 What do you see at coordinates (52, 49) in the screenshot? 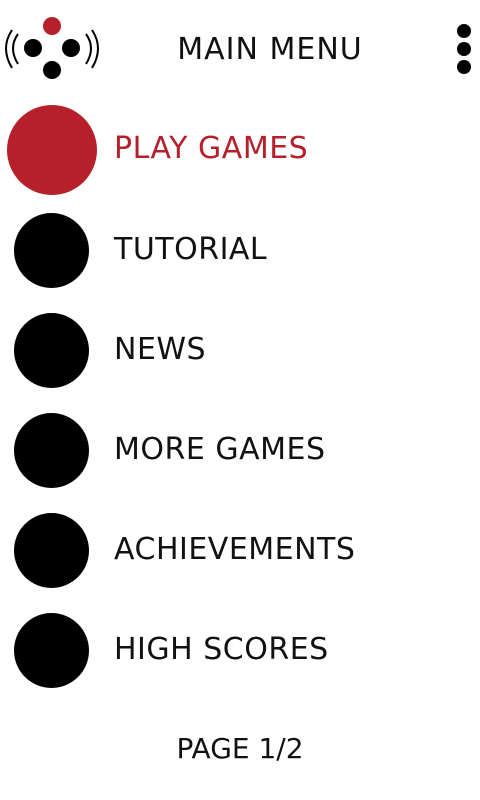
I see `gamepad-signal-icon` at bounding box center [52, 49].